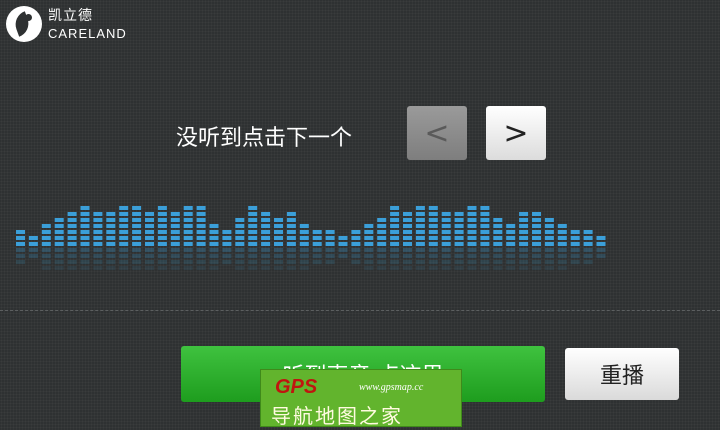 This screenshot has width=720, height=430. I want to click on divider, so click(360, 310).